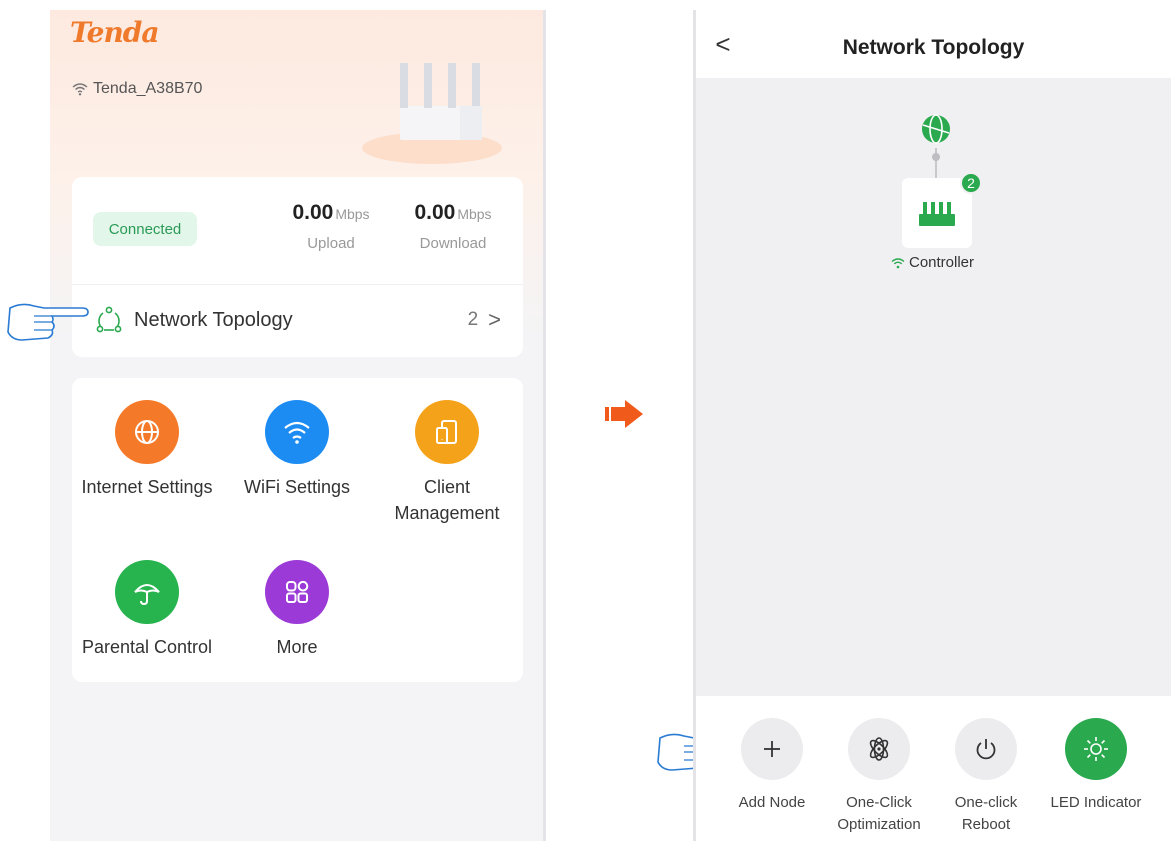 The image size is (1171, 841). Describe the element at coordinates (986, 814) in the screenshot. I see `action-label: One-click Reboot` at that location.